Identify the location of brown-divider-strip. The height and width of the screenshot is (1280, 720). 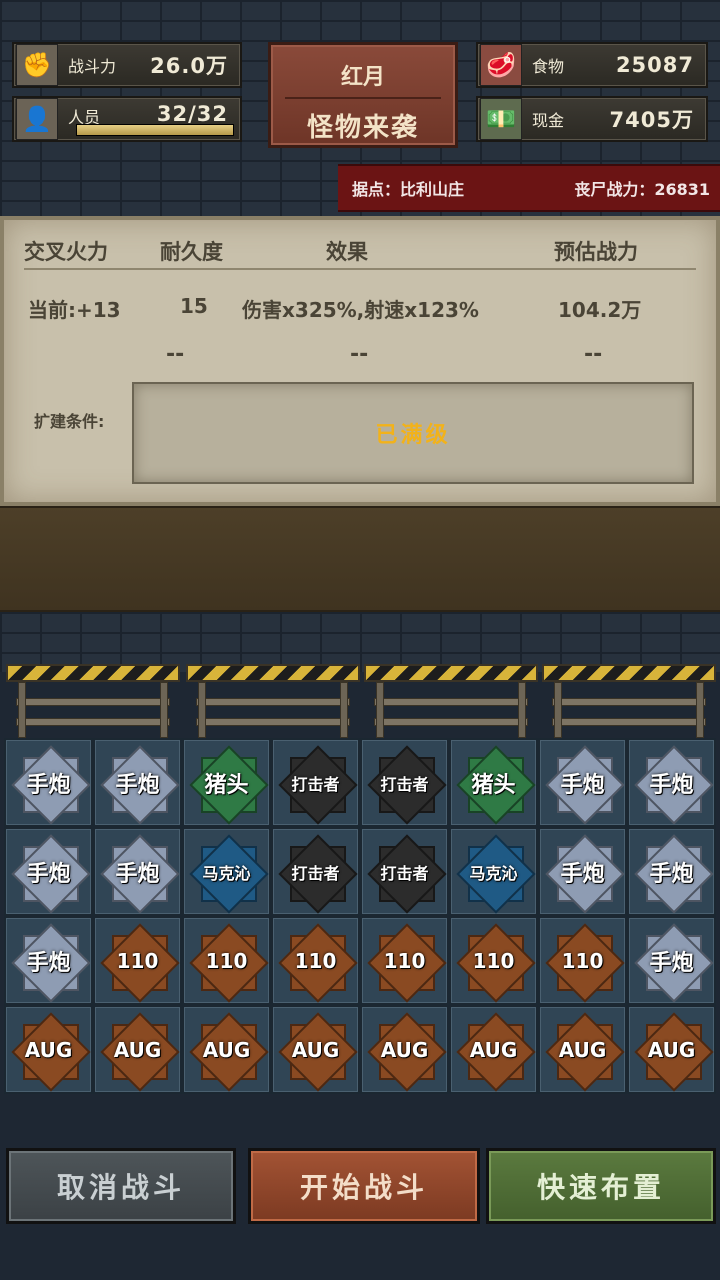
(360, 559).